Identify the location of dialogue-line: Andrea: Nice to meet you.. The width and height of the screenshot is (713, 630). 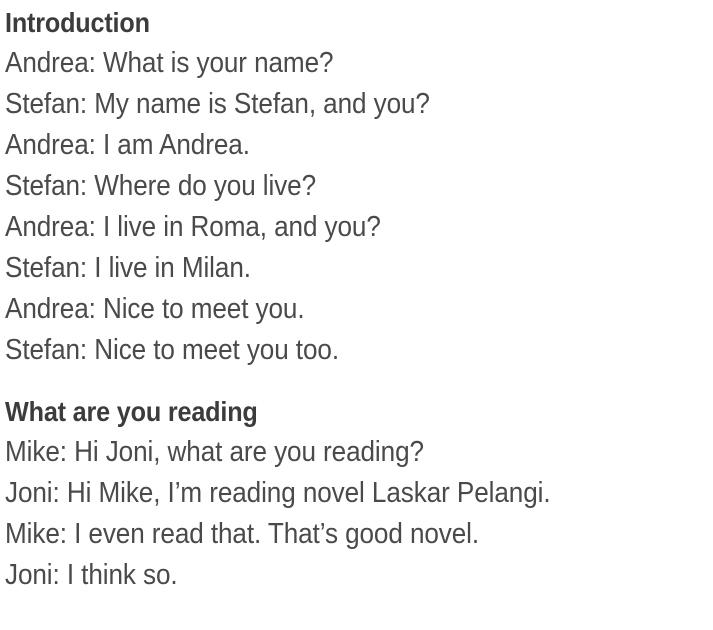
(155, 309).